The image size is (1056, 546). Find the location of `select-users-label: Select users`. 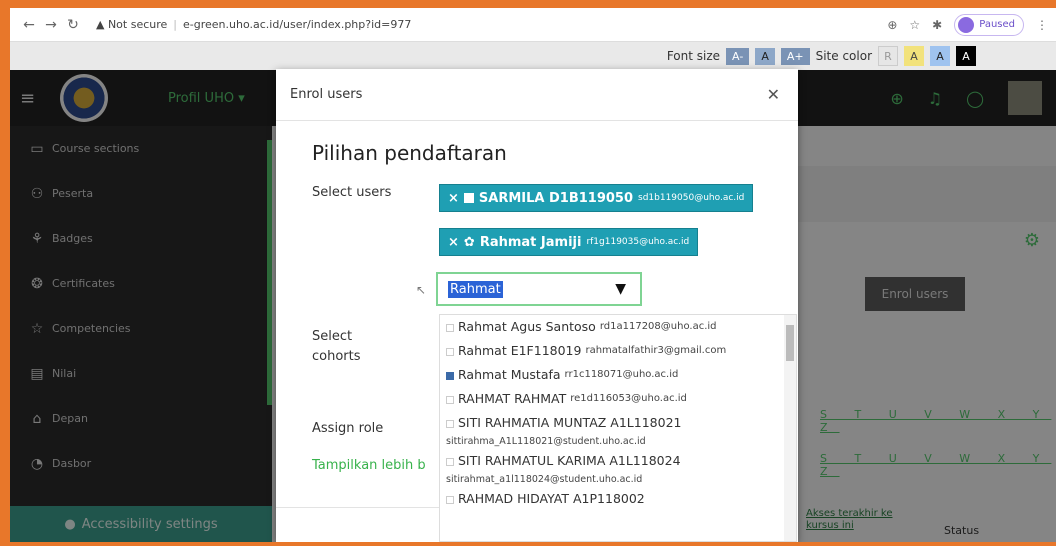

select-users-label: Select users is located at coordinates (352, 192).